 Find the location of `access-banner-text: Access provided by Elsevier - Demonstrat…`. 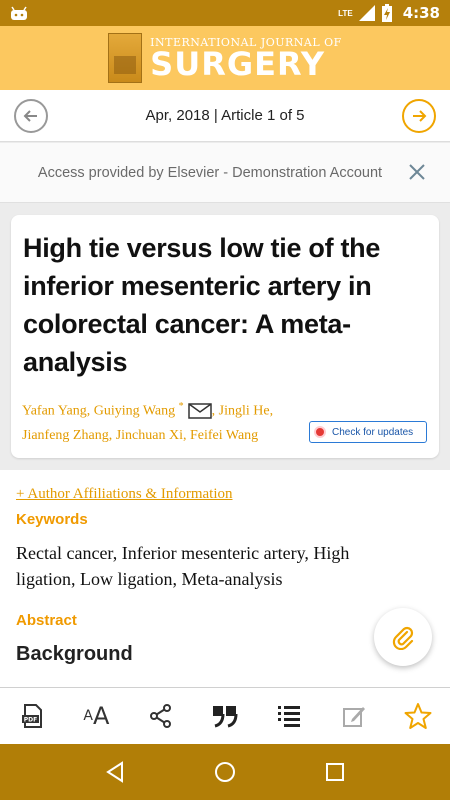

access-banner-text: Access provided by Elsevier - Demonstrat… is located at coordinates (210, 172).